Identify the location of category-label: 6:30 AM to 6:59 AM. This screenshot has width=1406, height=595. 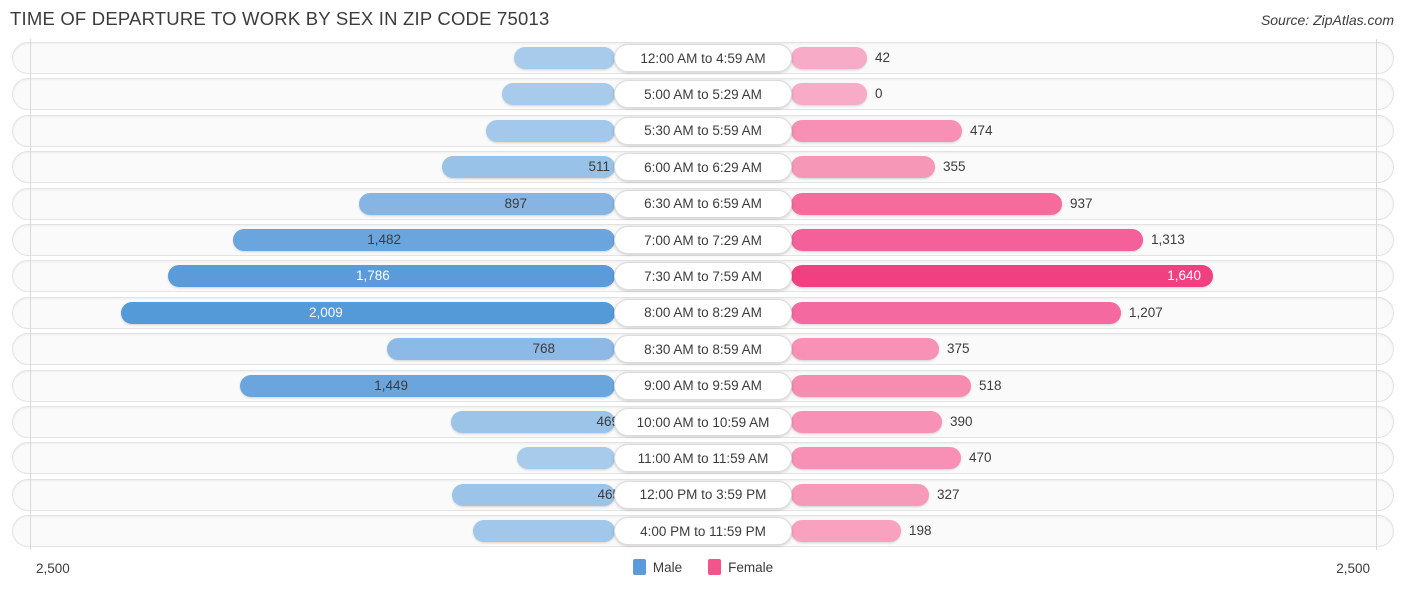
(703, 203).